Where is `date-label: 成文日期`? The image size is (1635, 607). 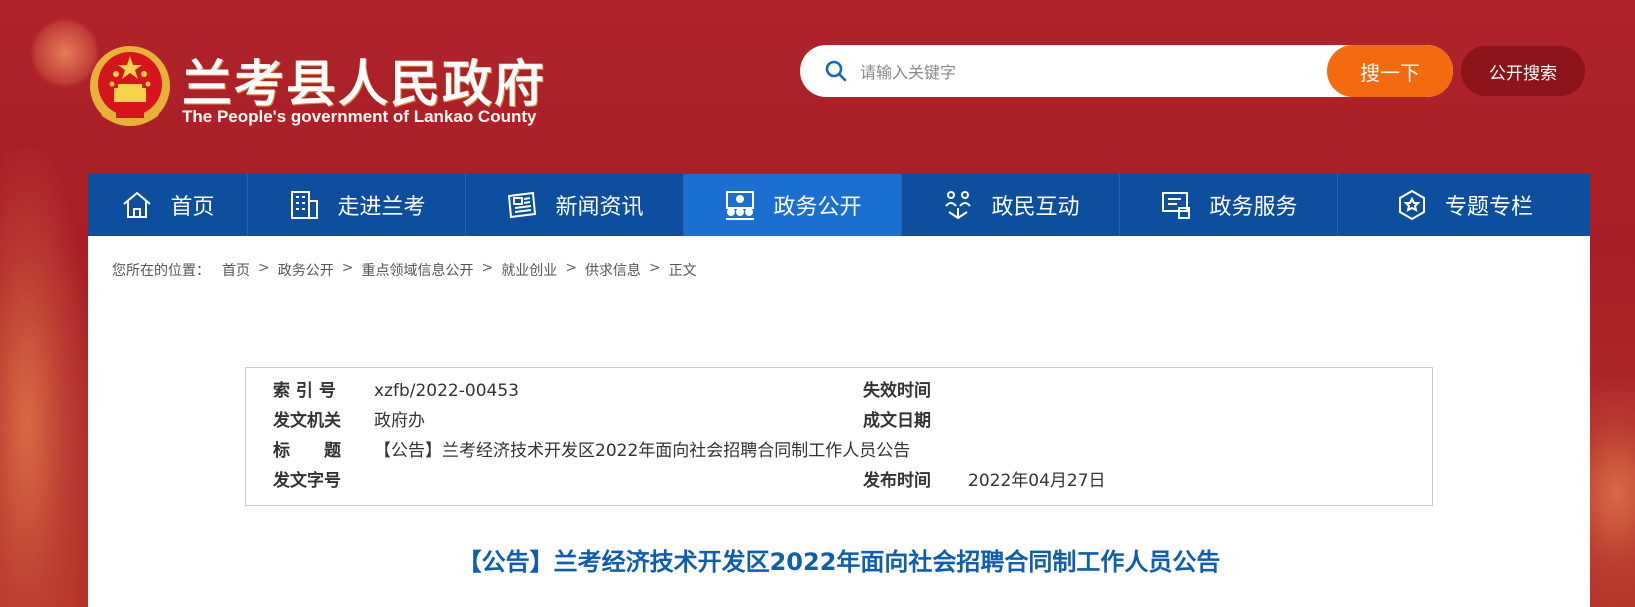
date-label: 成文日期 is located at coordinates (897, 421).